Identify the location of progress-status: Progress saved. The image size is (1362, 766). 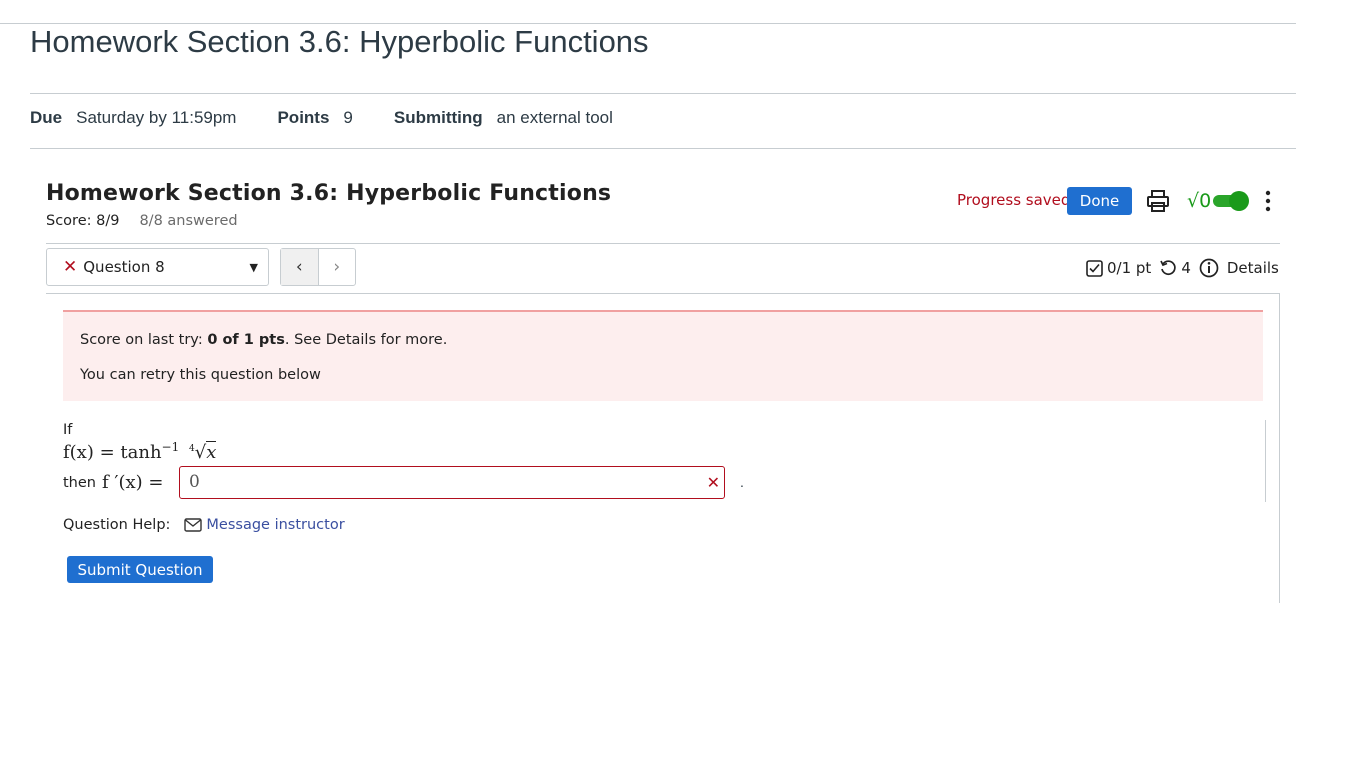
(1014, 200).